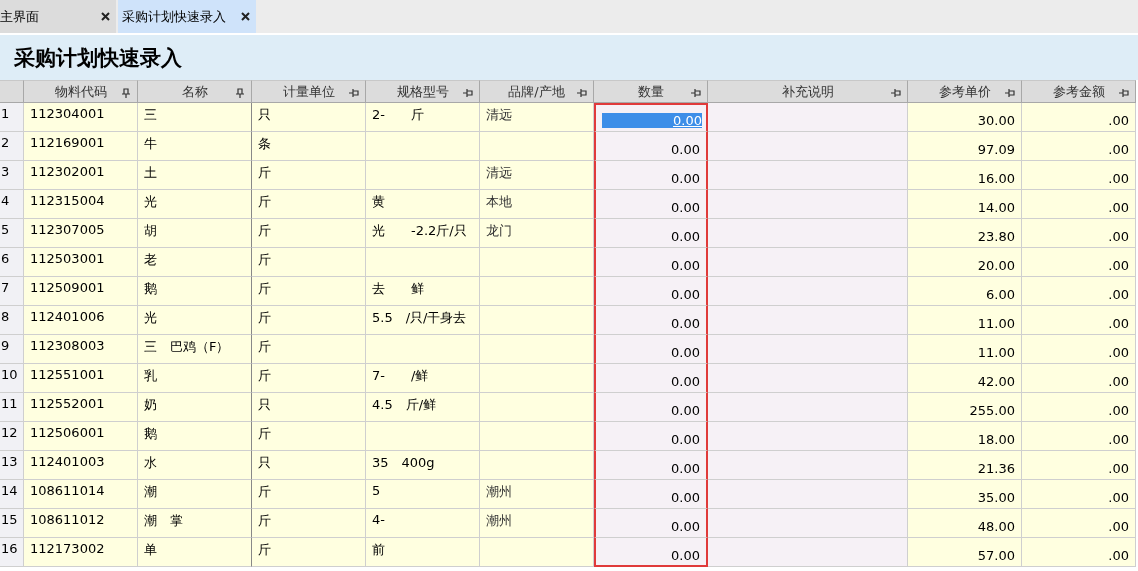 This screenshot has height=571, width=1138. What do you see at coordinates (195, 91) in the screenshot?
I see `column-header: 名称` at bounding box center [195, 91].